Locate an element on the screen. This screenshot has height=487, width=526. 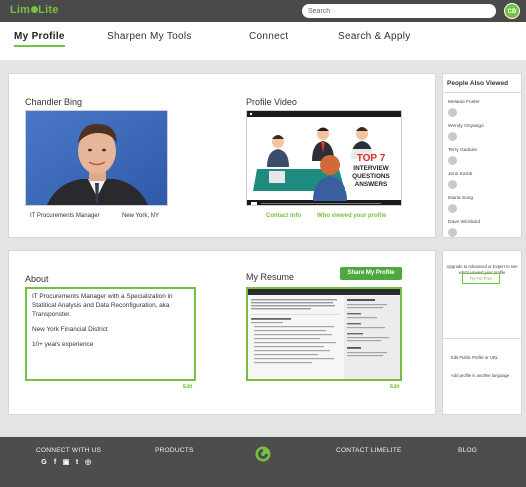
user-avatar: CB is located at coordinates (512, 11).